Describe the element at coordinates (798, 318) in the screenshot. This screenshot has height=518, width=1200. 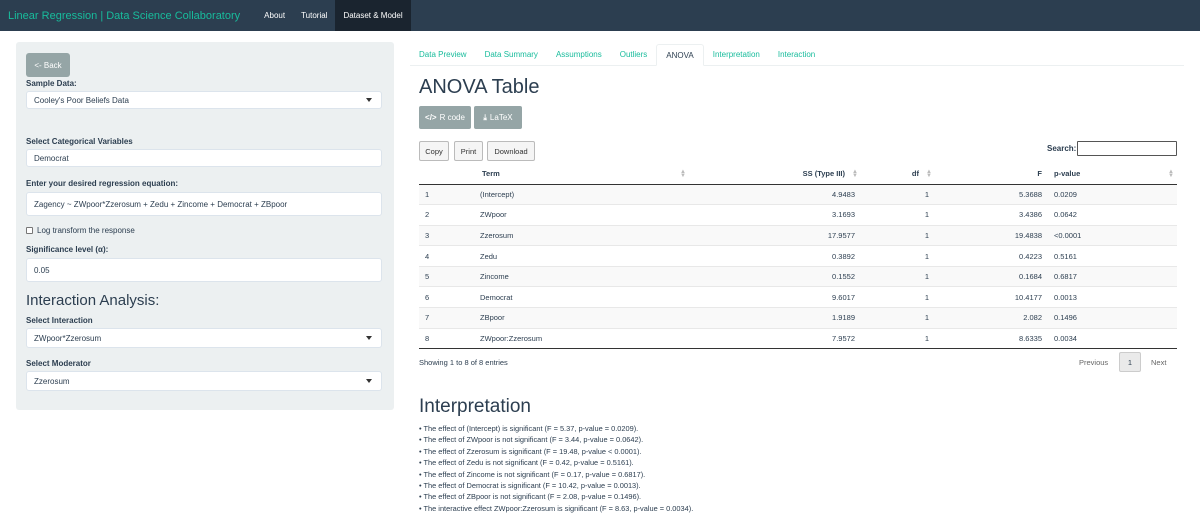
I see `table-row: 7 ZBpoor 1.9189 1 2.082 0.1496` at that location.